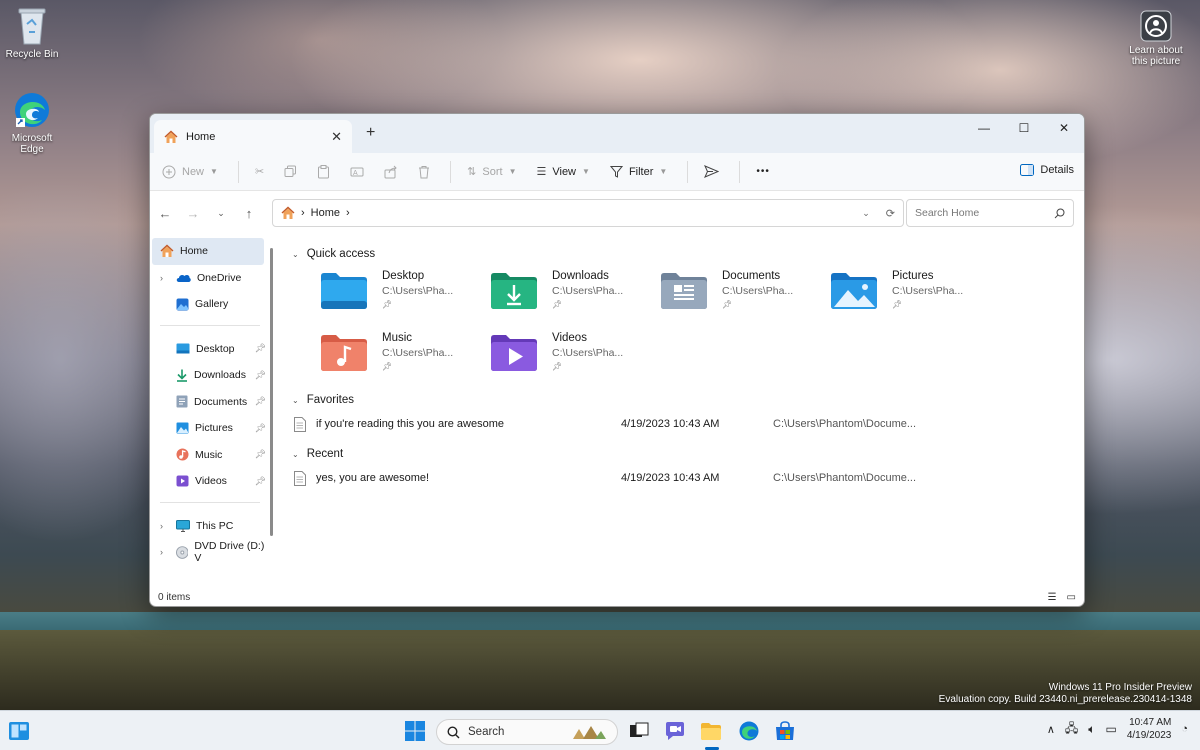 The height and width of the screenshot is (750, 1200). I want to click on desktop-folder-icon, so click(344, 291).